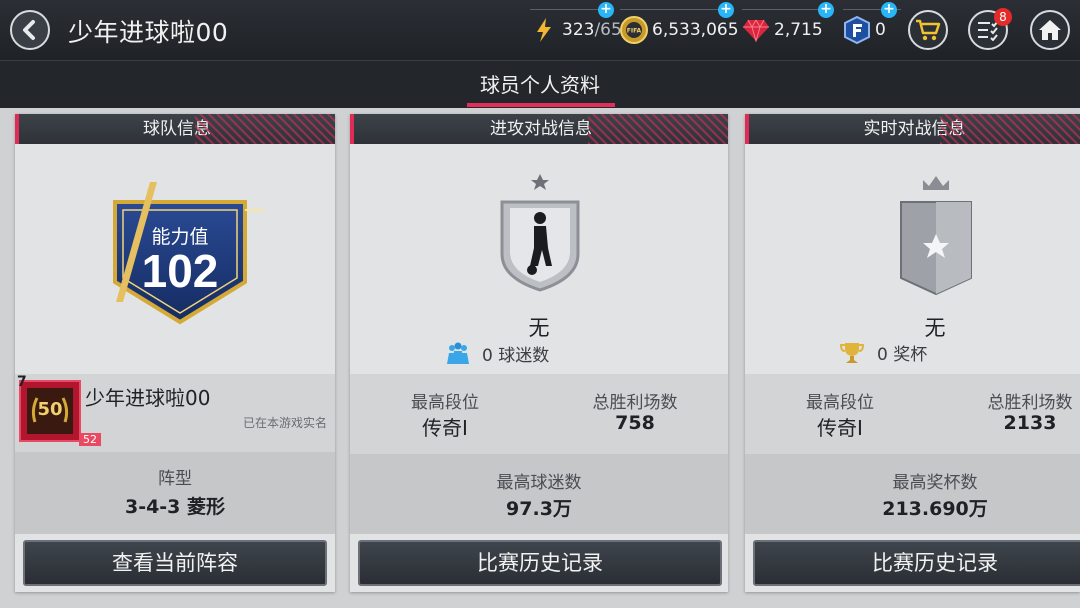 The width and height of the screenshot is (1080, 608). Describe the element at coordinates (916, 563) in the screenshot. I see `live-history-button: 比赛历史记录` at that location.